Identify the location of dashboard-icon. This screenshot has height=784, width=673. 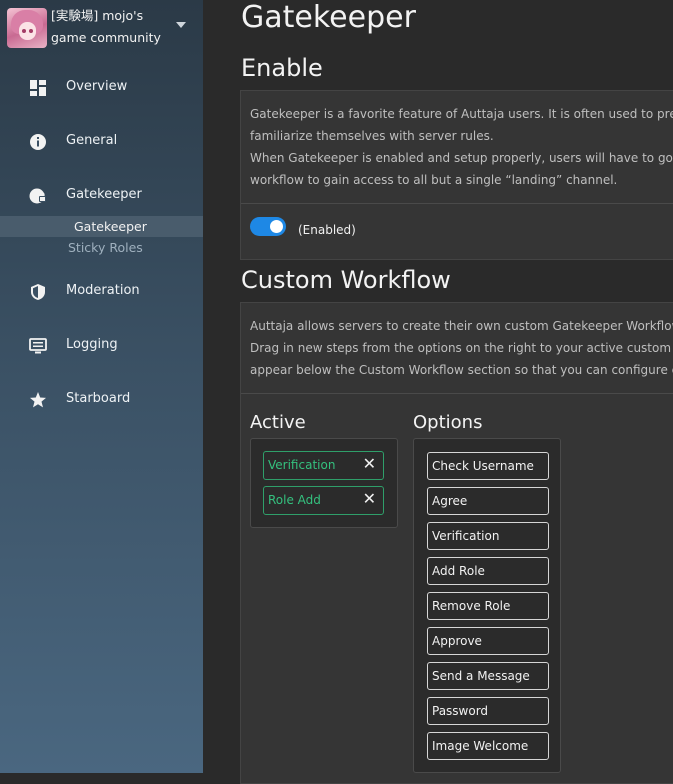
(38, 88).